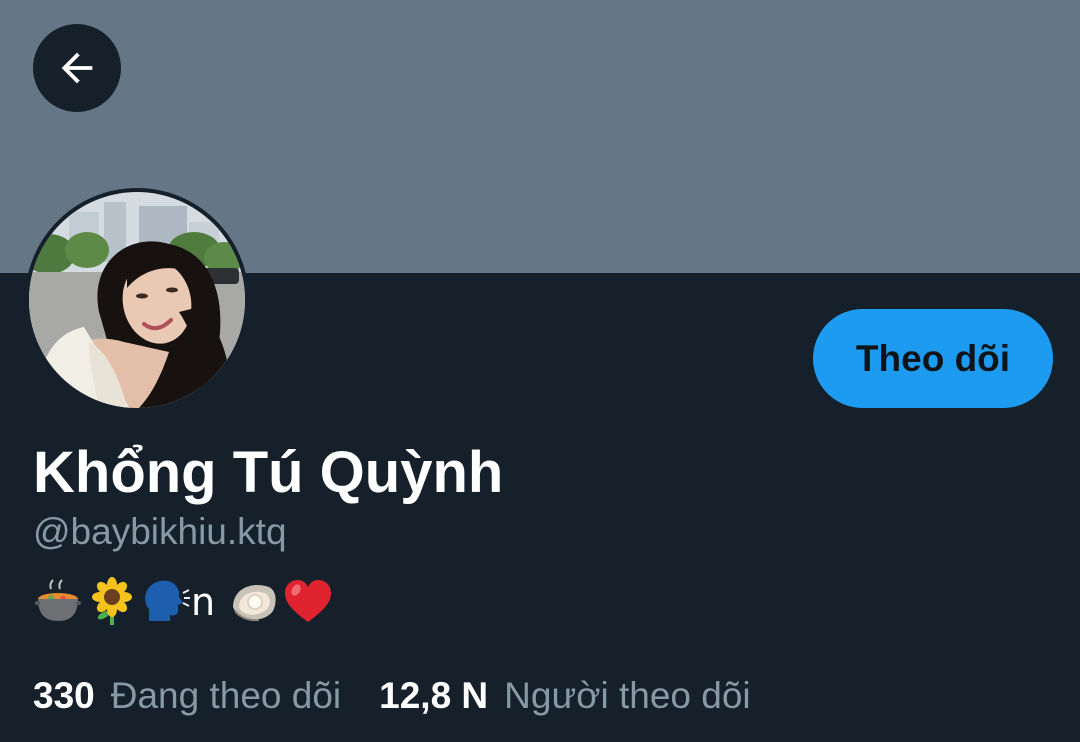 The width and height of the screenshot is (1080, 742). What do you see at coordinates (226, 695) in the screenshot?
I see `following-label: Đang theo dõi` at bounding box center [226, 695].